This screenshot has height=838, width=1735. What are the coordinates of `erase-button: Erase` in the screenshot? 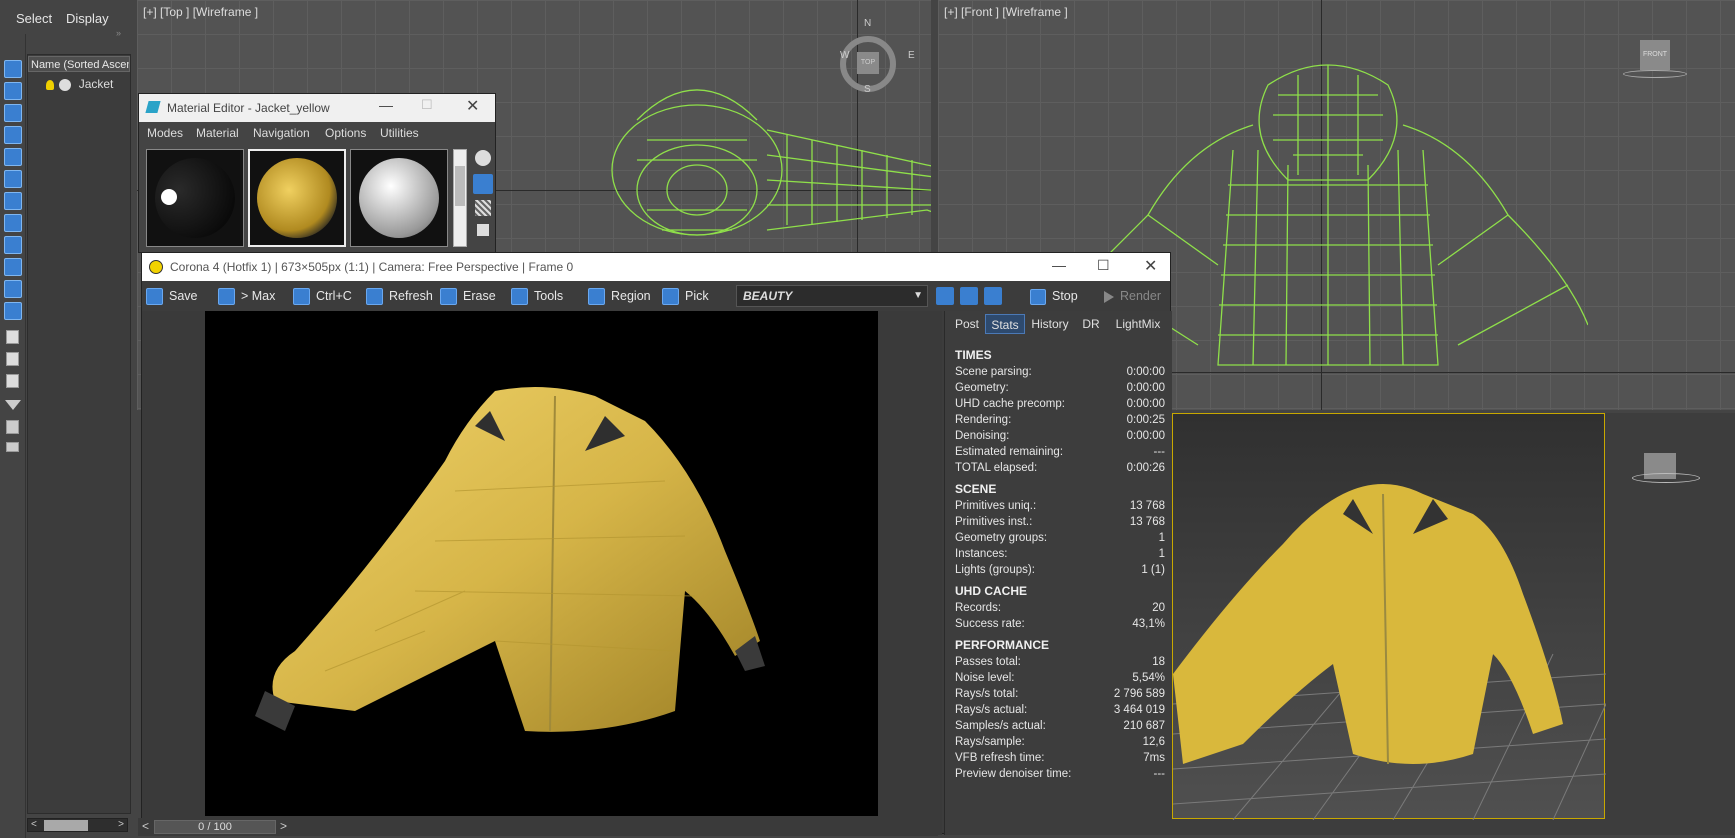 It's located at (468, 296).